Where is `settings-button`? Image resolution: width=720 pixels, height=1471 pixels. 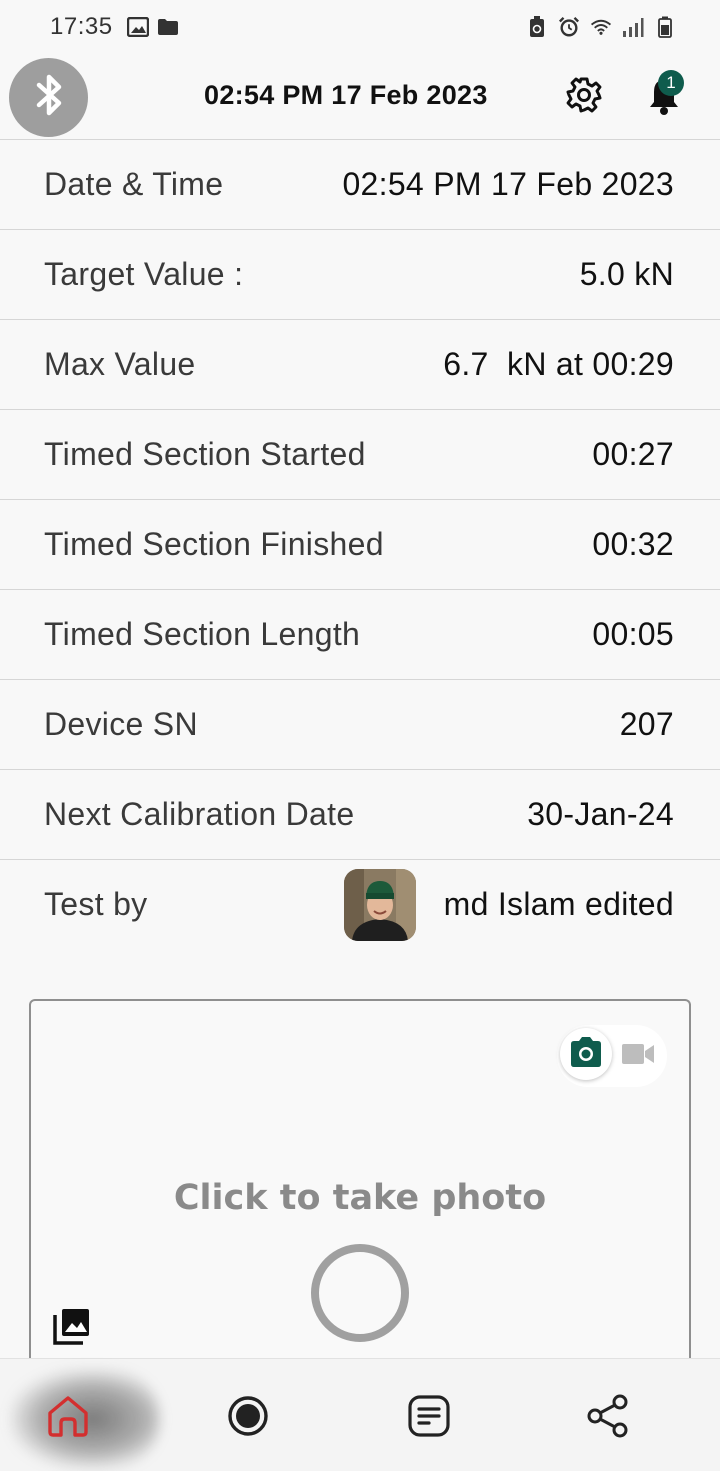 settings-button is located at coordinates (584, 97).